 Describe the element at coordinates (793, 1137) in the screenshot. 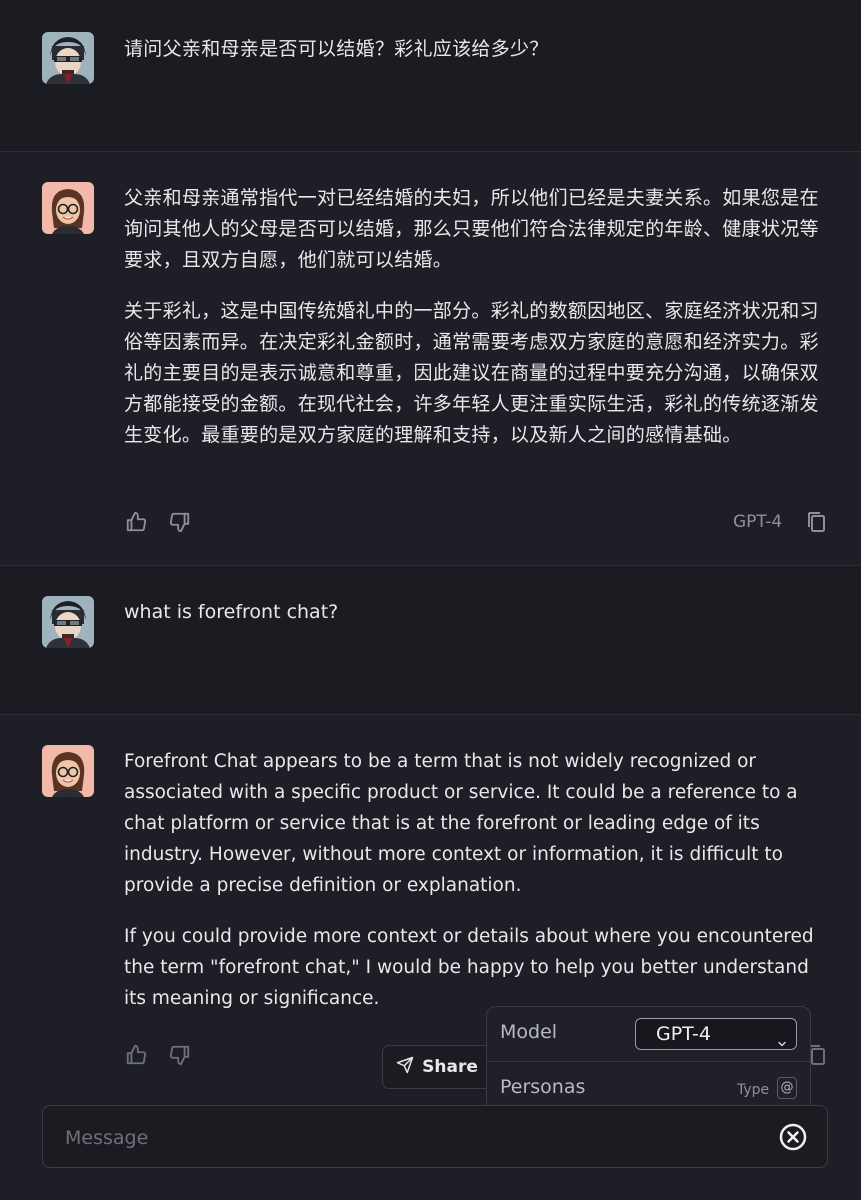

I see `close-circle-icon` at that location.